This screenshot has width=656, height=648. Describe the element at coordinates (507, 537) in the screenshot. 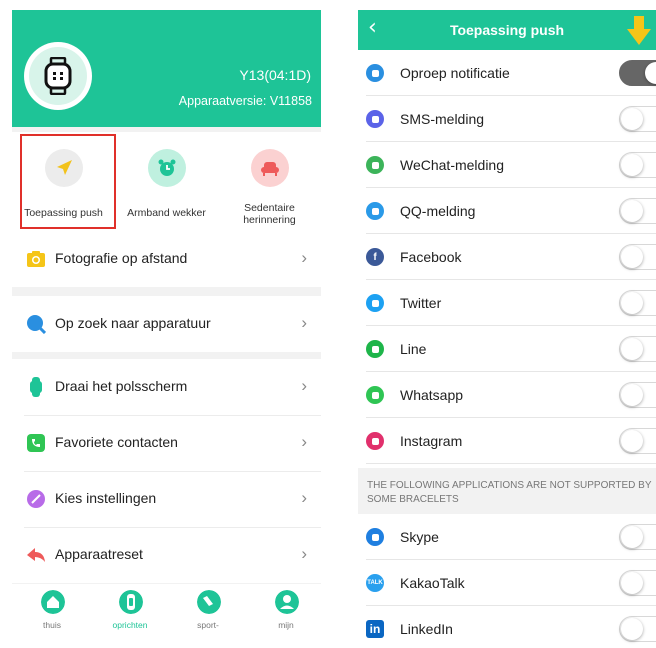

I see `app-row-skype: Skype` at that location.